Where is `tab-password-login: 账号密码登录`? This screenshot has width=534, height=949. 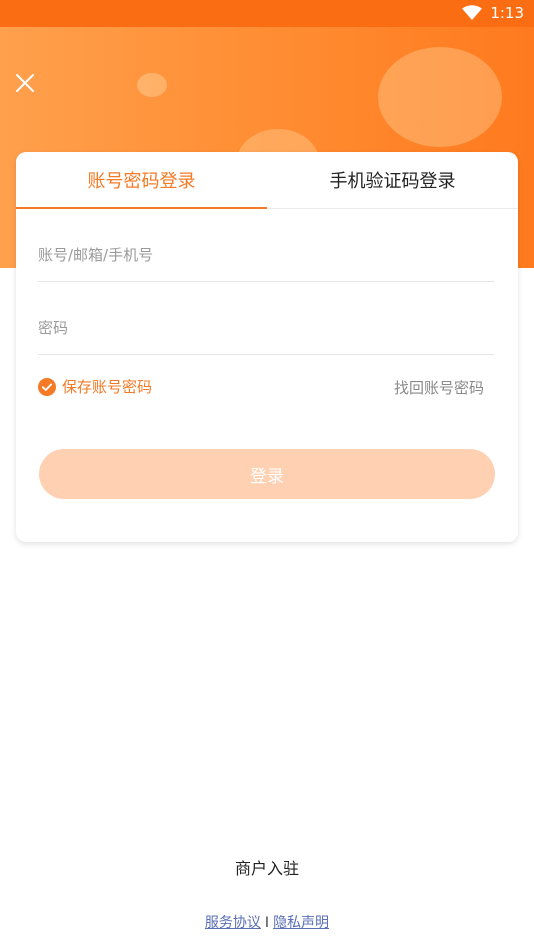 tab-password-login: 账号密码登录 is located at coordinates (141, 180).